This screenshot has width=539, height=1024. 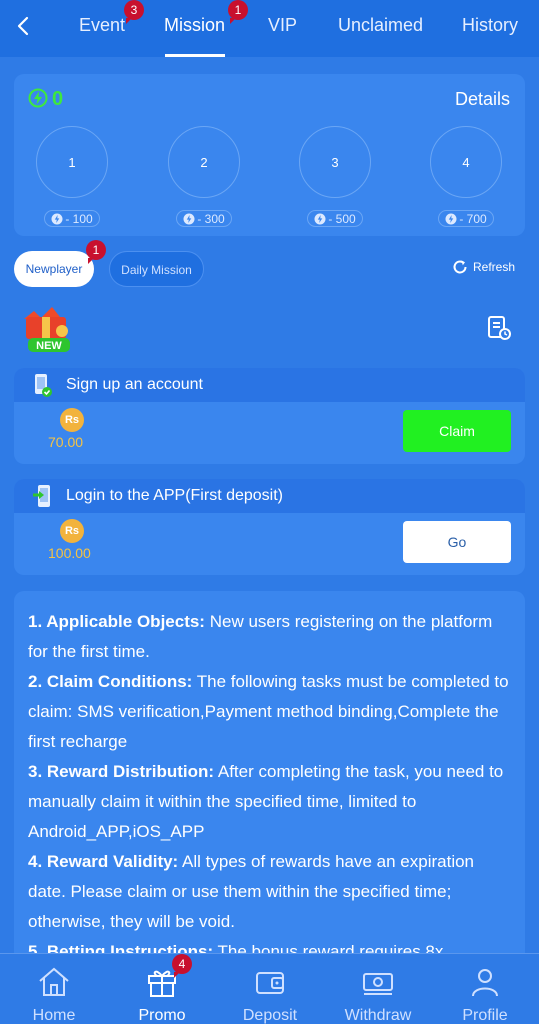 I want to click on step-cost: - 500, so click(x=335, y=218).